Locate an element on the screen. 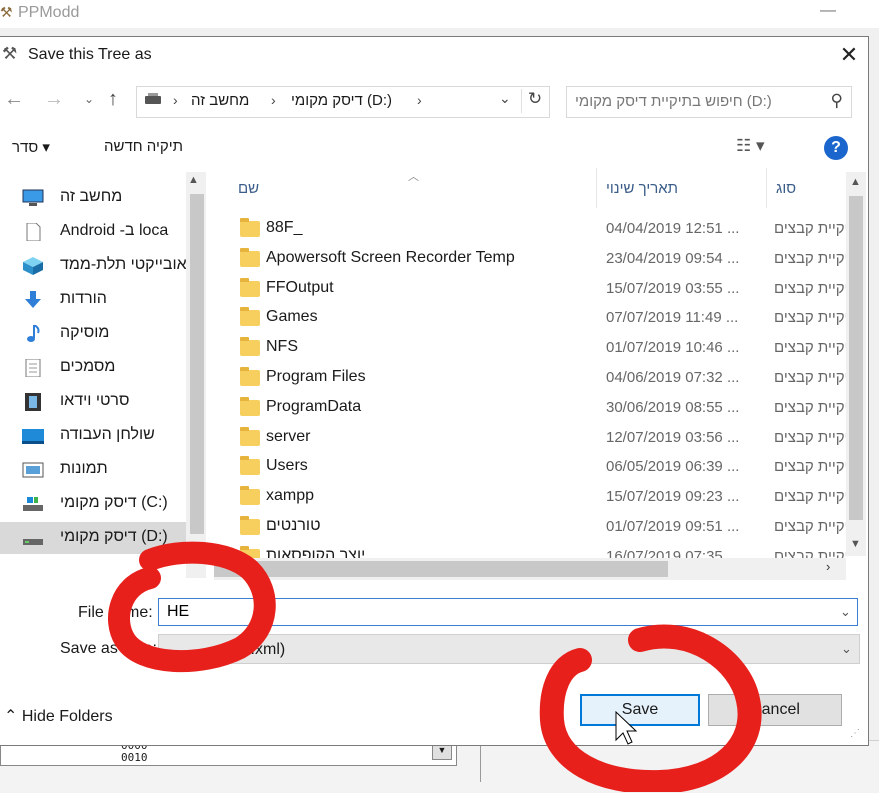  document-icon is located at coordinates (33, 232).